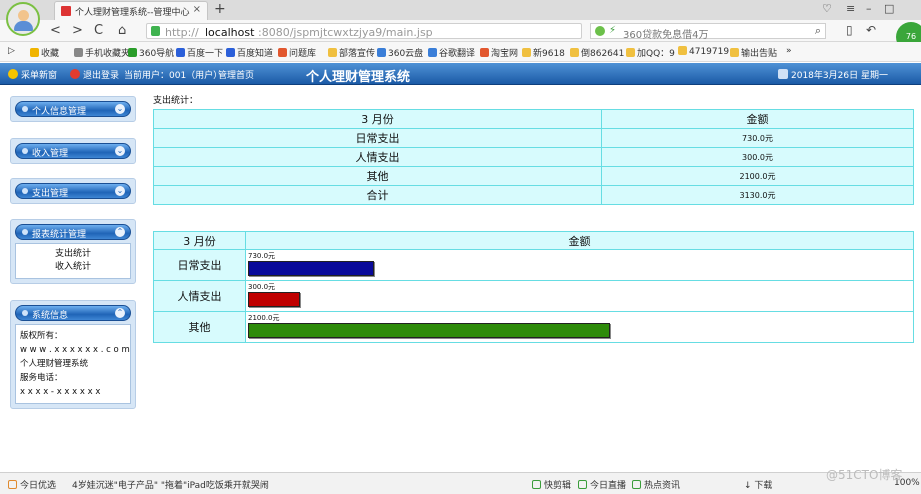  What do you see at coordinates (199, 265) in the screenshot?
I see `chart-category-label: 日常支出` at bounding box center [199, 265].